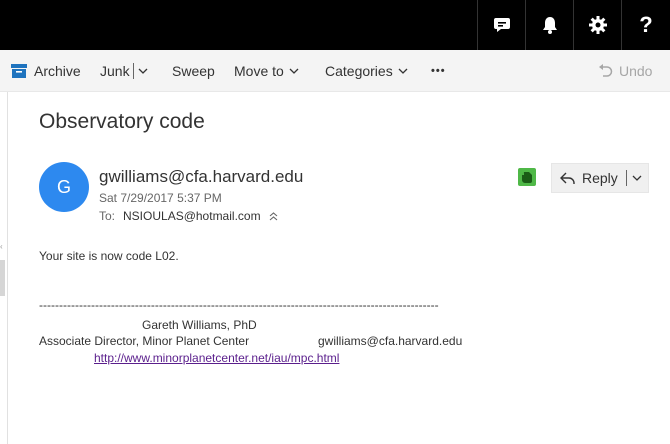 The width and height of the screenshot is (670, 444). I want to click on undo-button: Undo, so click(625, 71).